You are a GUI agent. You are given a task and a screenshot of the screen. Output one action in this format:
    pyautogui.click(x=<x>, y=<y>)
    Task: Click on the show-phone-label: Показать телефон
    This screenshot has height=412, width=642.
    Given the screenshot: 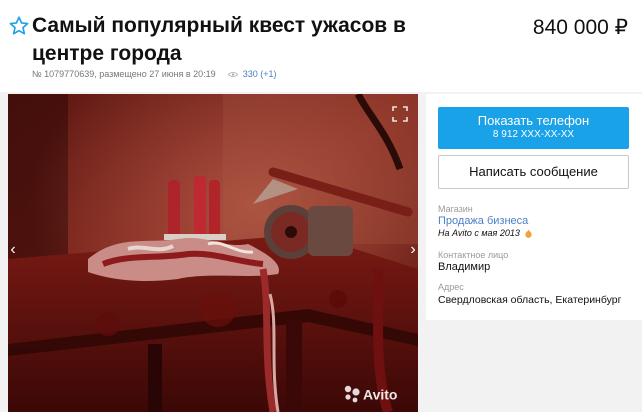 What is the action you would take?
    pyautogui.click(x=533, y=120)
    